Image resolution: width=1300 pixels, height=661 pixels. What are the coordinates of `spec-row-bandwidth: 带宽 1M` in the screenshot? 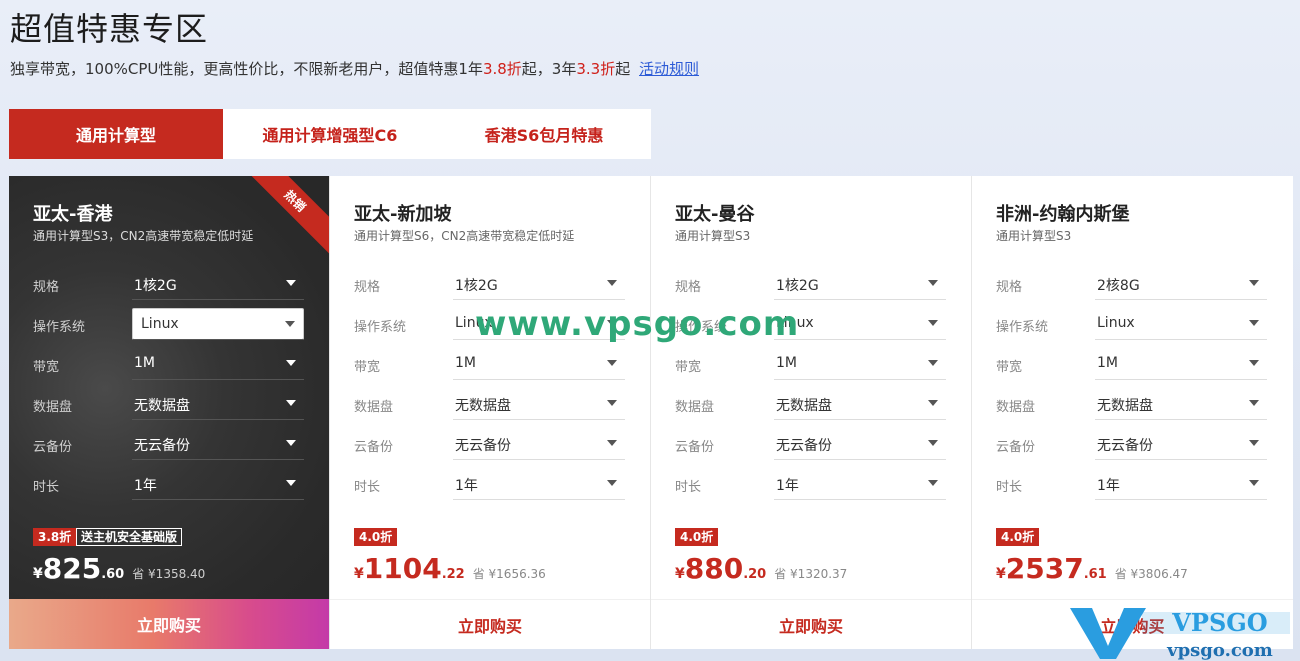 It's located at (490, 364).